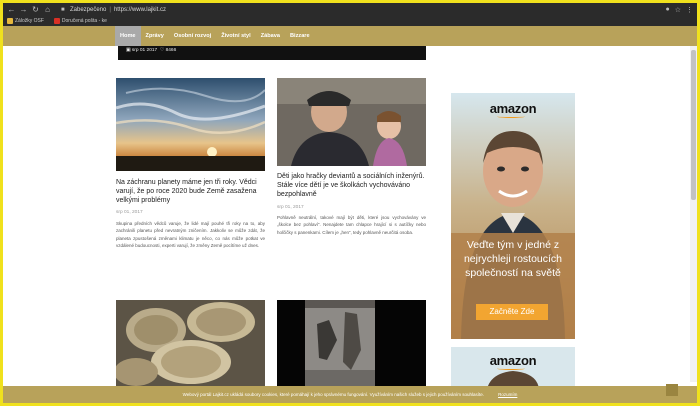 The width and height of the screenshot is (700, 406). I want to click on address-bar: Zabezpečeno | https://www.lajkit.cz, so click(118, 10).